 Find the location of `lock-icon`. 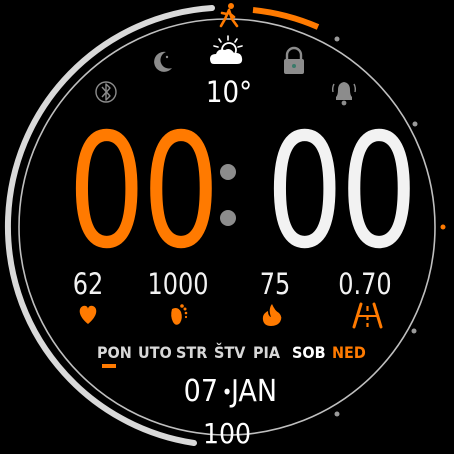

lock-icon is located at coordinates (294, 60).